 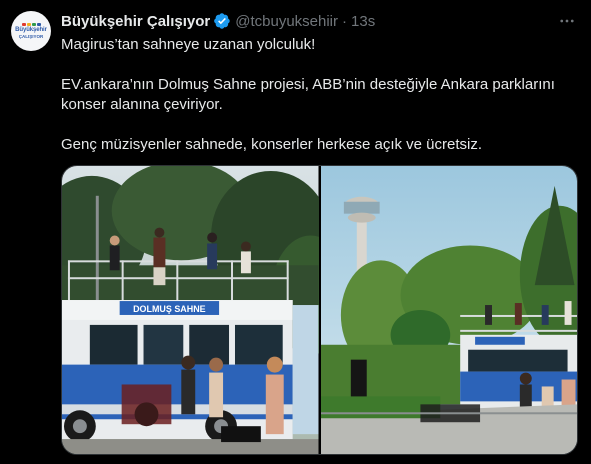 What do you see at coordinates (31, 36) in the screenshot?
I see `avatar-text-bottom: ÇALIŞIYOR` at bounding box center [31, 36].